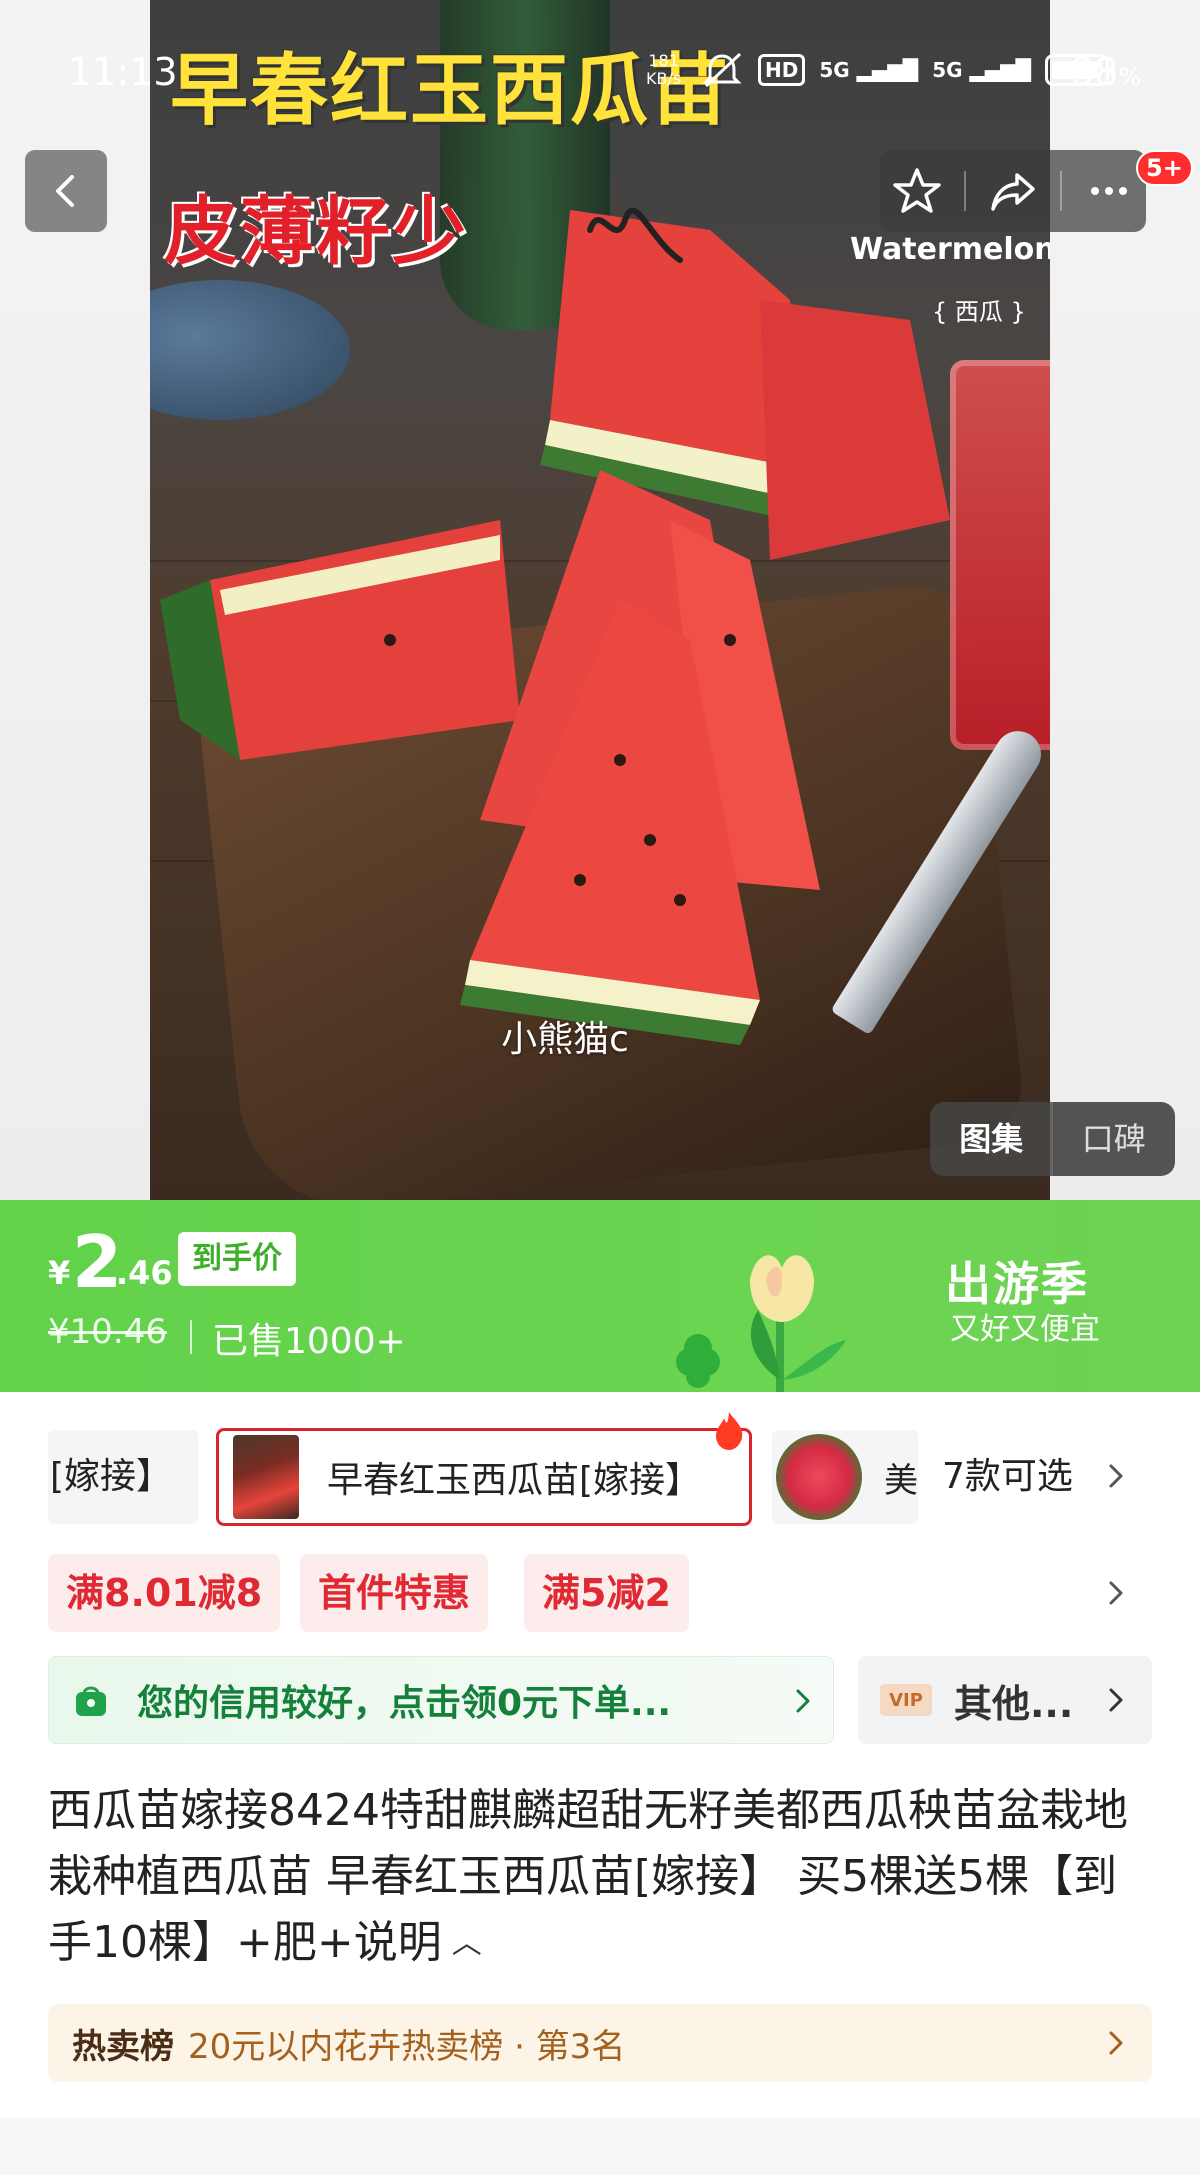  I want to click on price-decimal: .46, so click(144, 1273).